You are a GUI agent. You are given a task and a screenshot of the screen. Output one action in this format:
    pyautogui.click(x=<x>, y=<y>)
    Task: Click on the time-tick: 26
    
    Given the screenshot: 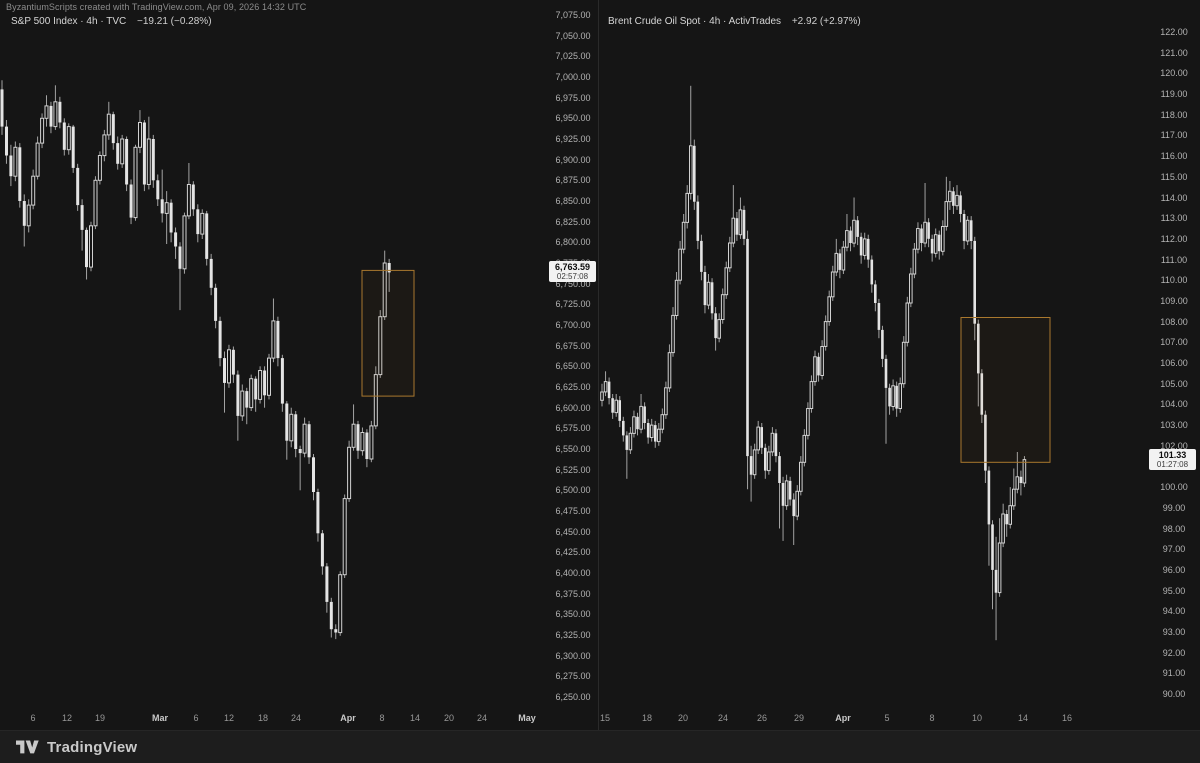 What is the action you would take?
    pyautogui.click(x=762, y=718)
    